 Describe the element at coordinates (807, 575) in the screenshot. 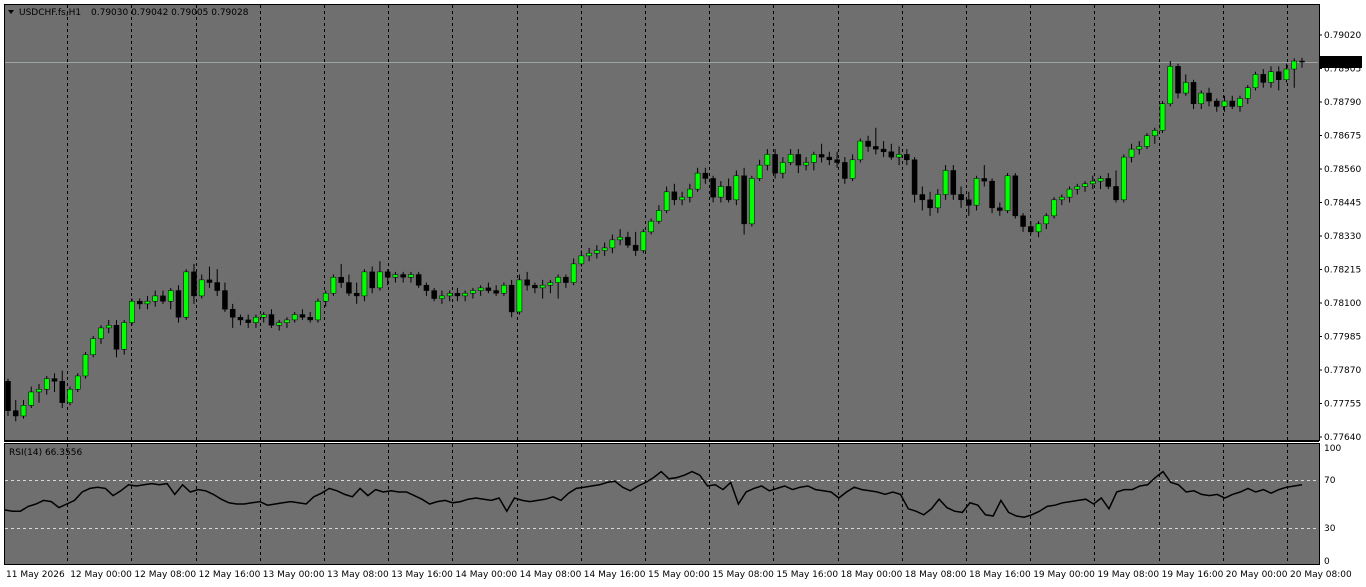

I see `time-tick-label: 15 May 16:00` at that location.